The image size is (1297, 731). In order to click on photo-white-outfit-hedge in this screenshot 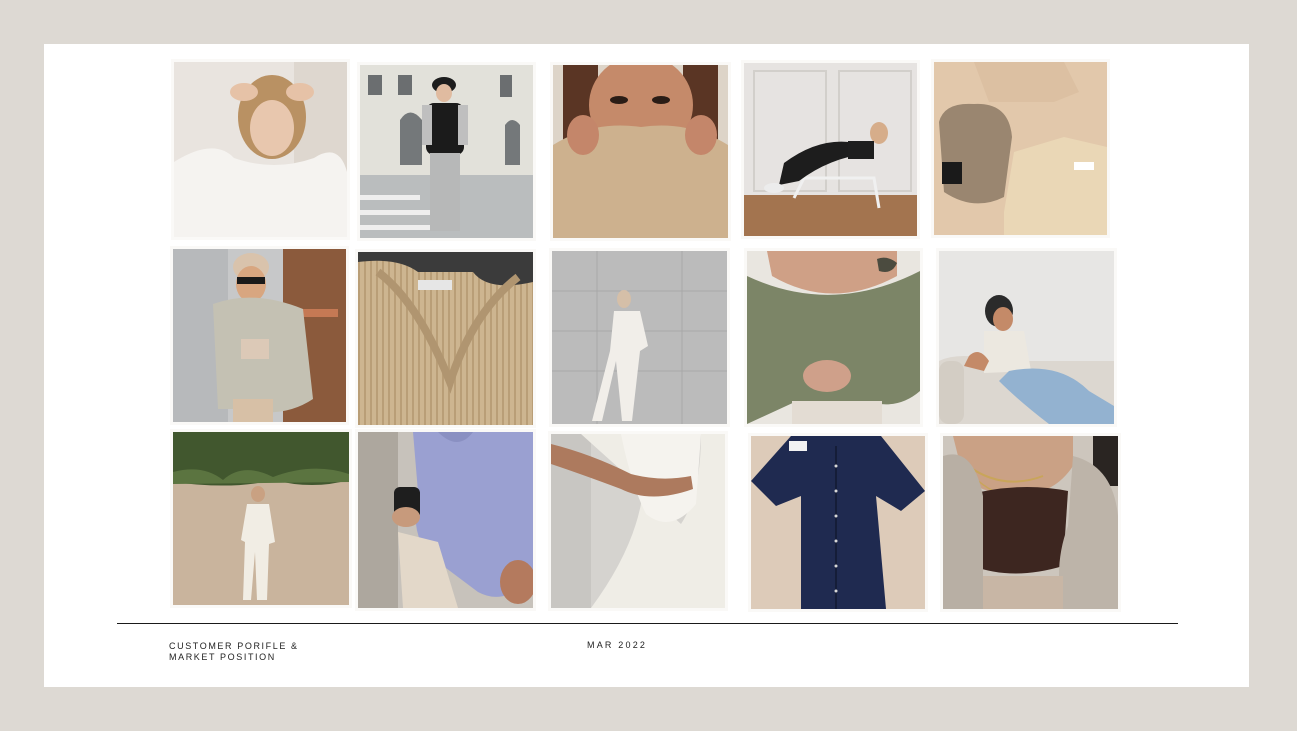, I will do `click(261, 518)`.